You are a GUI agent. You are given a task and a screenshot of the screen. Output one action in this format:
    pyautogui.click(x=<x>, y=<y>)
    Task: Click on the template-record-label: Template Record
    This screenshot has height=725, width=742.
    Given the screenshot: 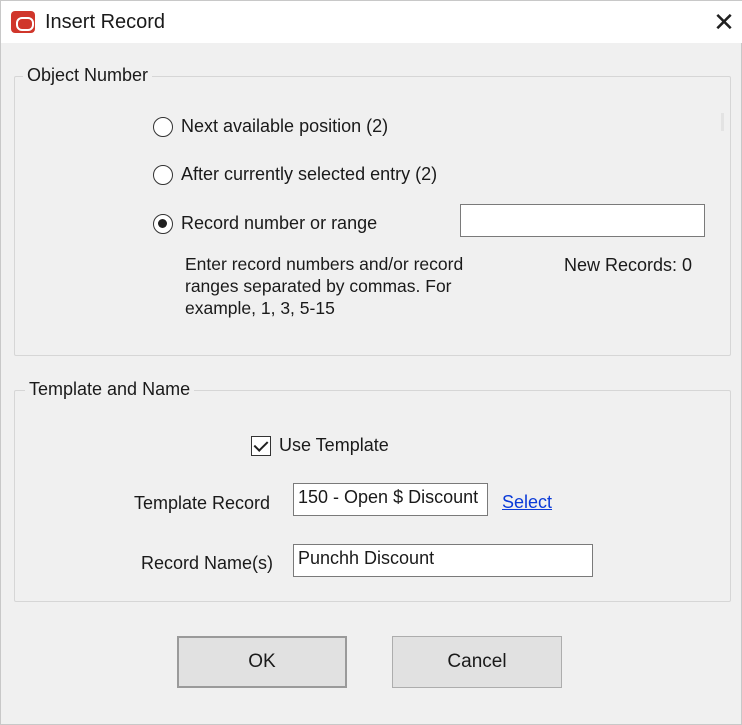 What is the action you would take?
    pyautogui.click(x=202, y=503)
    